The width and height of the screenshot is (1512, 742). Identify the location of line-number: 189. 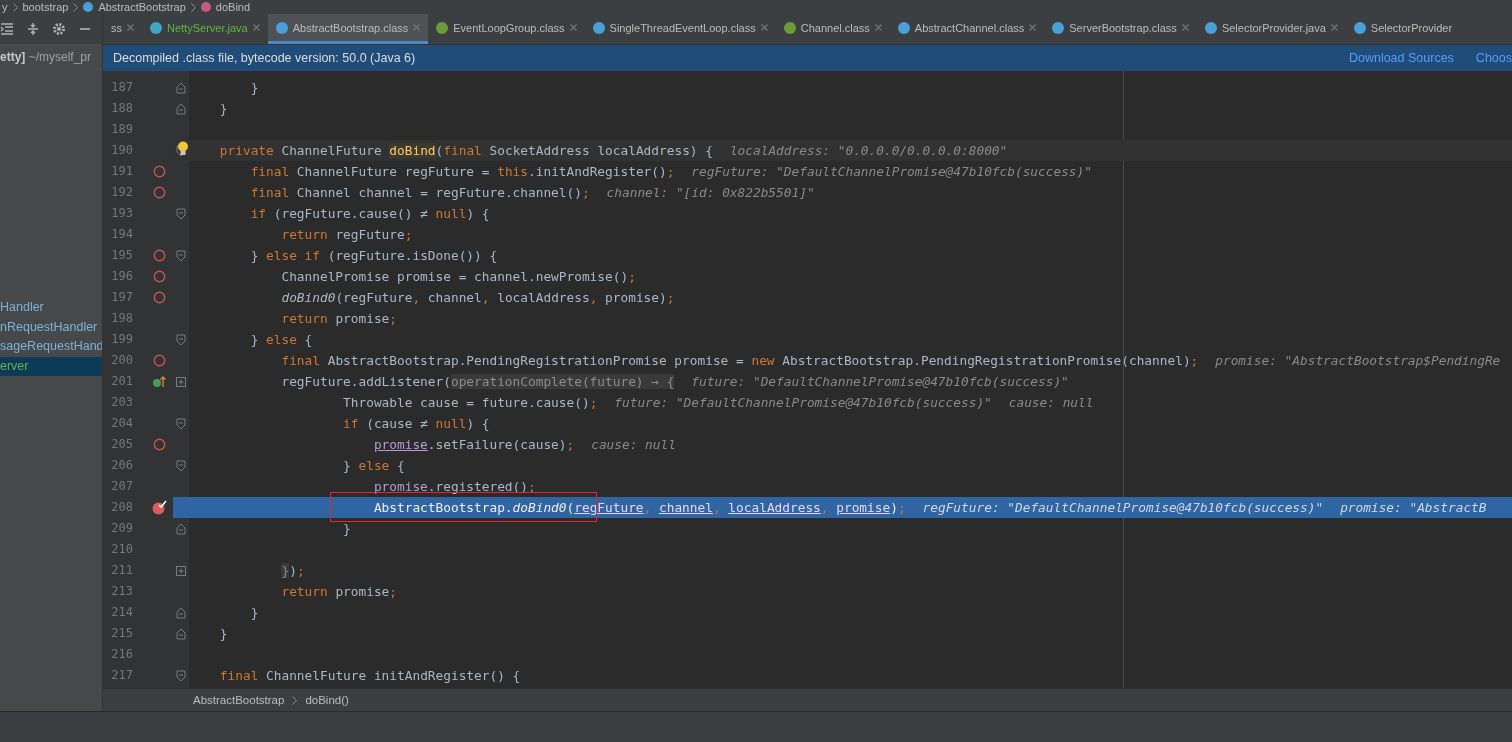
(121, 129).